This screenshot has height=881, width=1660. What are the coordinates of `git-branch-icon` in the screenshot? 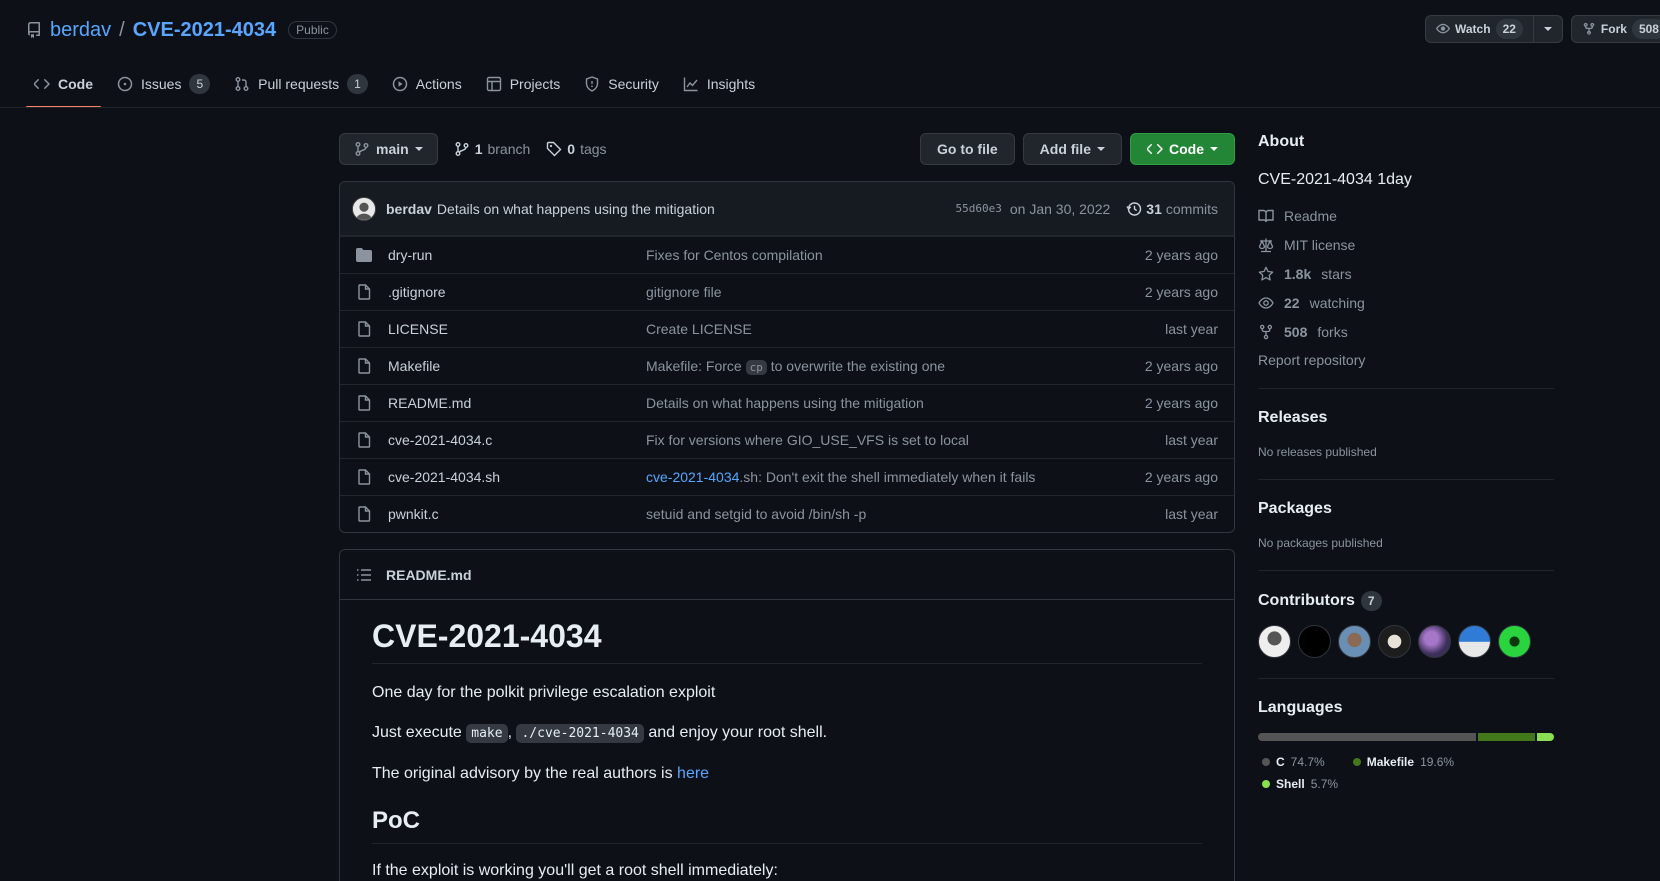 It's located at (362, 149).